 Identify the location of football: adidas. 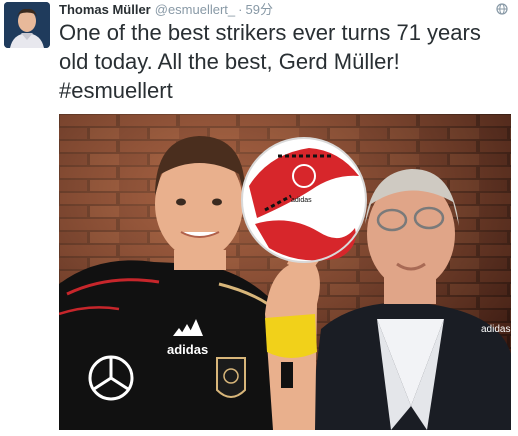
(304, 200).